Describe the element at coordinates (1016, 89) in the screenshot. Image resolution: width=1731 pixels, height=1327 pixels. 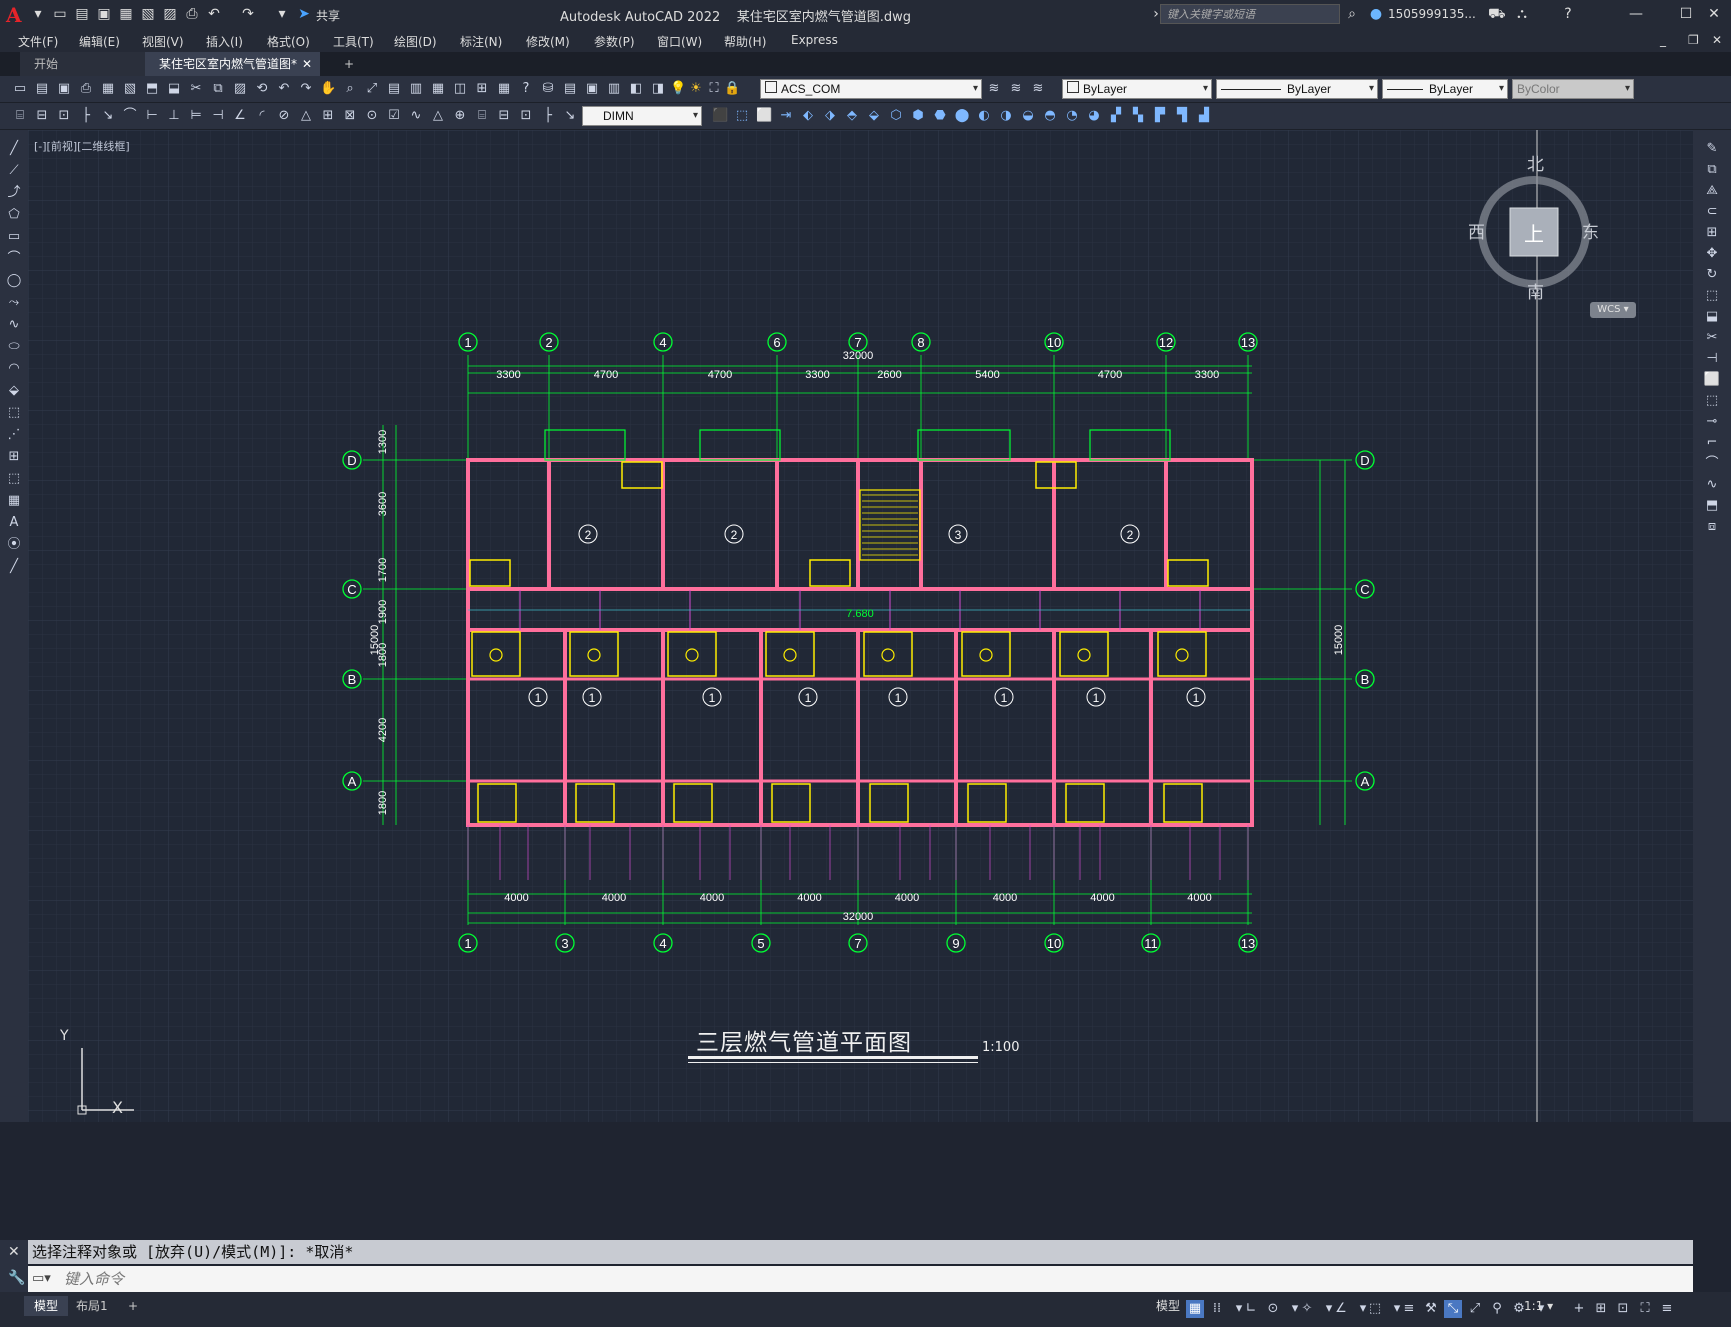
I see `layer-previous-icon: ≋` at that location.